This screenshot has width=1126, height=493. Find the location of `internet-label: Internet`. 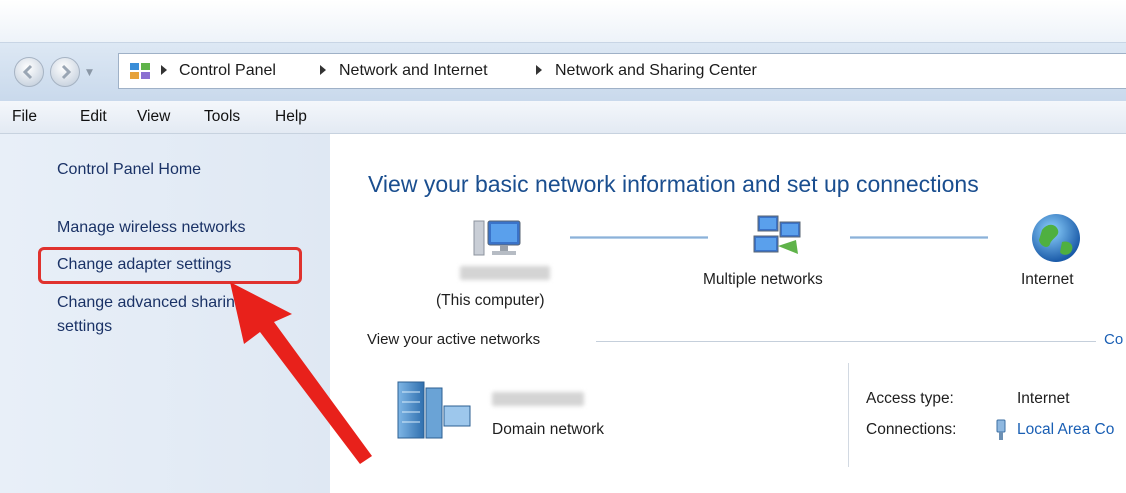

internet-label: Internet is located at coordinates (1047, 280).